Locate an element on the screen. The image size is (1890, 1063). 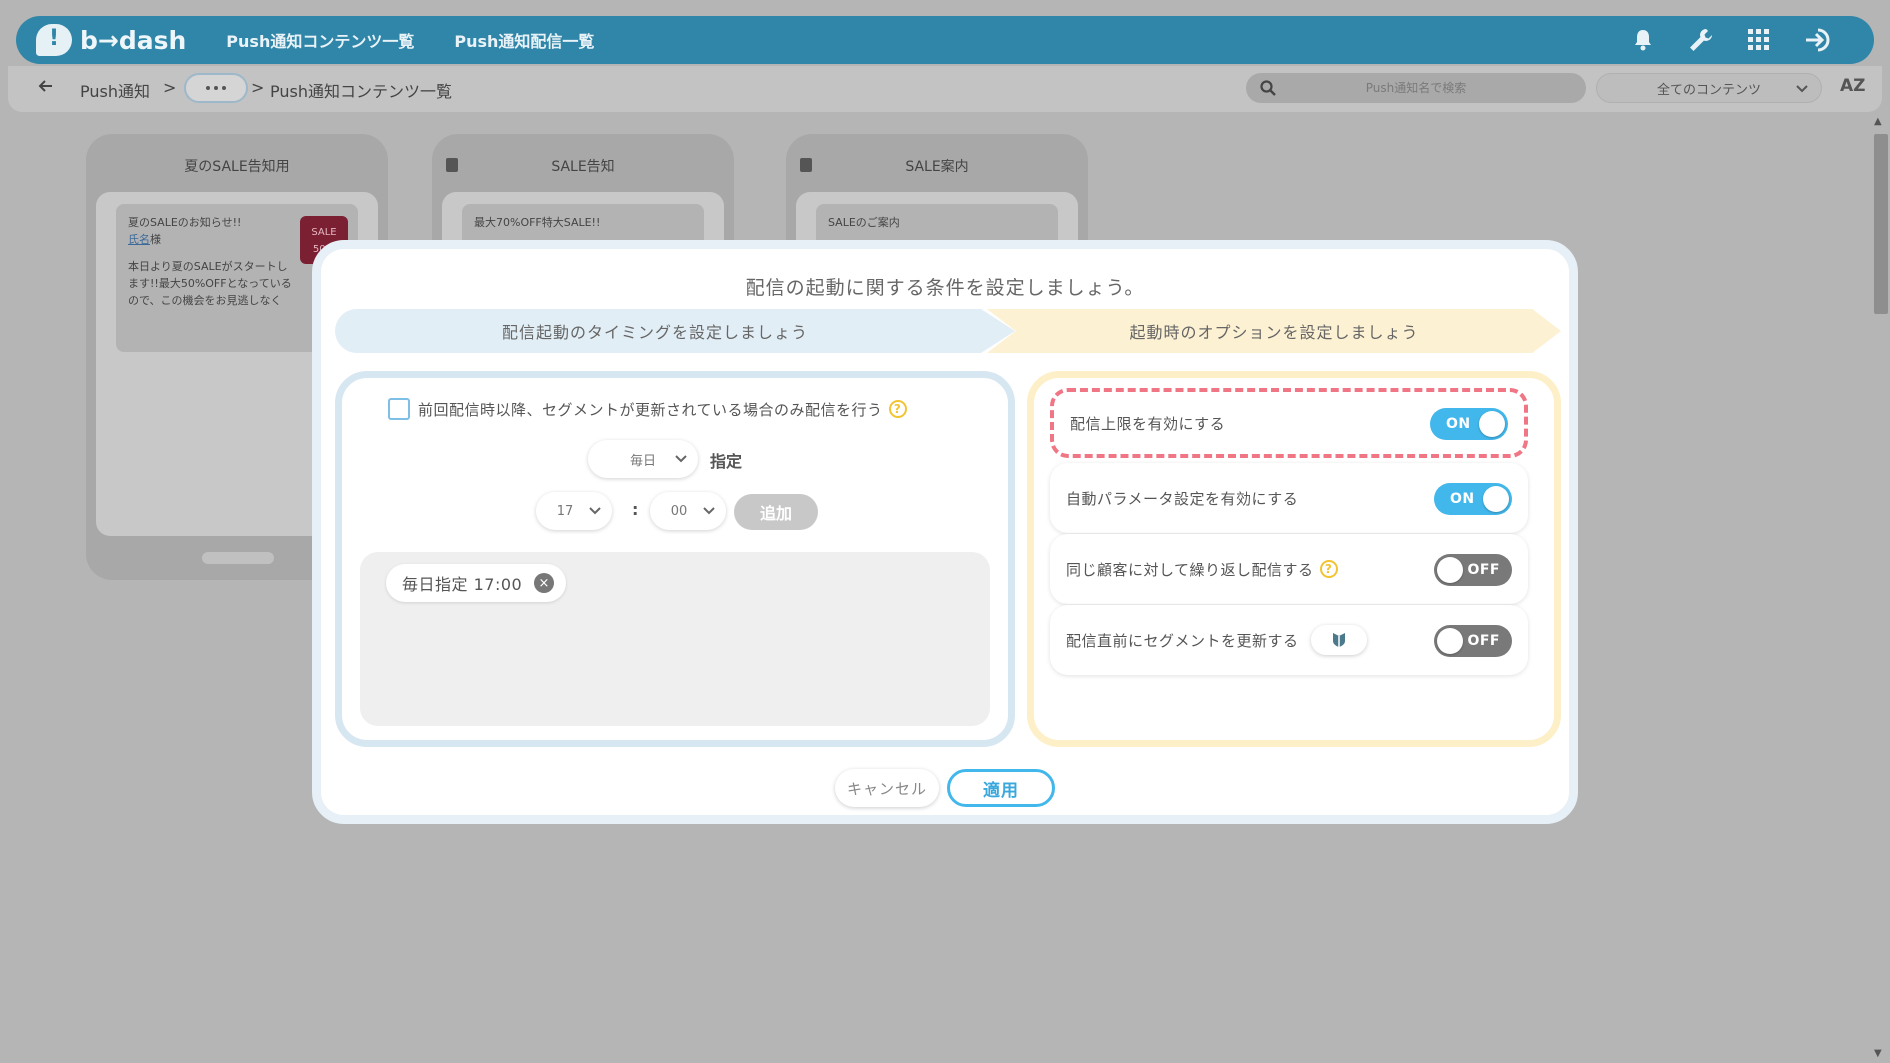
step-timing: 配信起動のタイミングを設定しましょう is located at coordinates (675, 331).